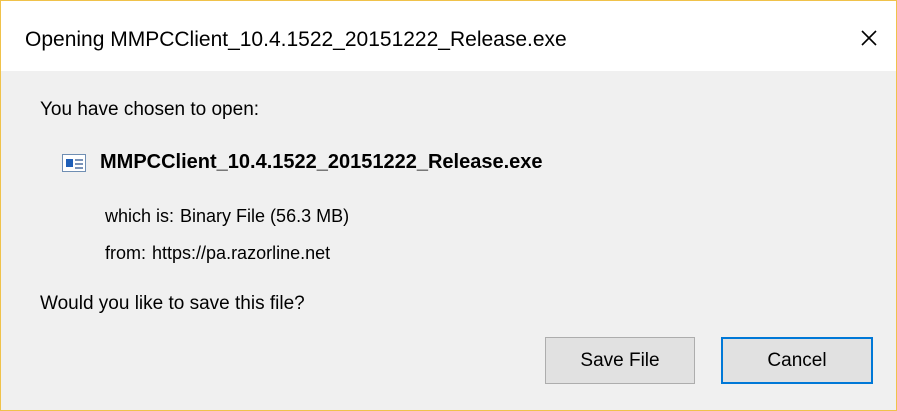 This screenshot has height=411, width=897. I want to click on file-source-value: https://pa.razorline.net, so click(241, 253).